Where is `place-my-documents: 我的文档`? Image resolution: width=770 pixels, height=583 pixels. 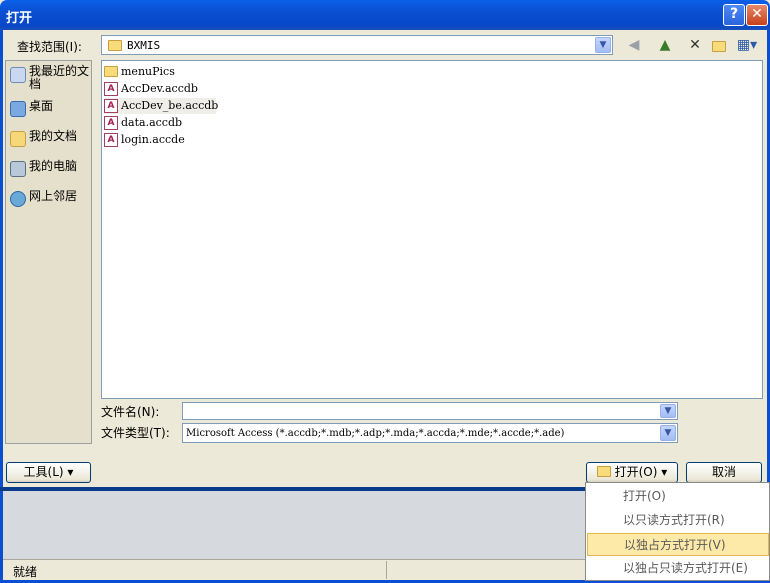 place-my-documents: 我的文档 is located at coordinates (49, 141).